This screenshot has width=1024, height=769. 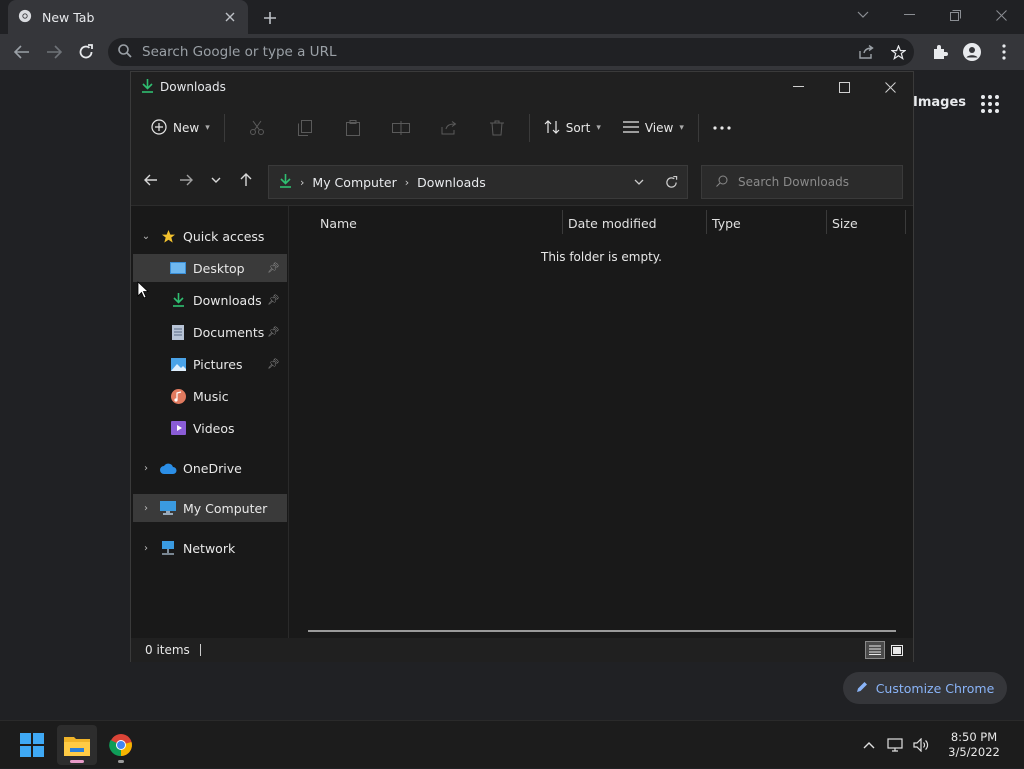 What do you see at coordinates (639, 182) in the screenshot?
I see `address-history-chevron-icon` at bounding box center [639, 182].